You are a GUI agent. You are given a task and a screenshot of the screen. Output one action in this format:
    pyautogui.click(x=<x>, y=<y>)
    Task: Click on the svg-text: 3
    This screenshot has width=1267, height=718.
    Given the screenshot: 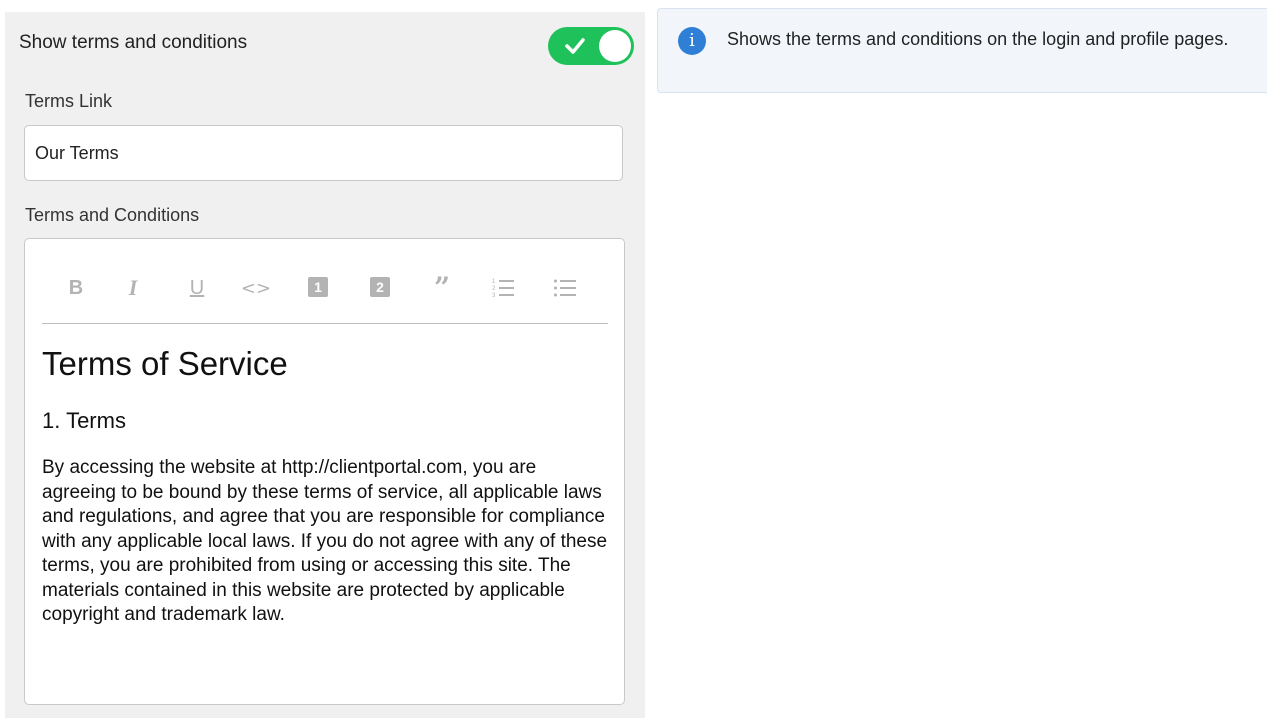 What is the action you would take?
    pyautogui.click(x=494, y=296)
    